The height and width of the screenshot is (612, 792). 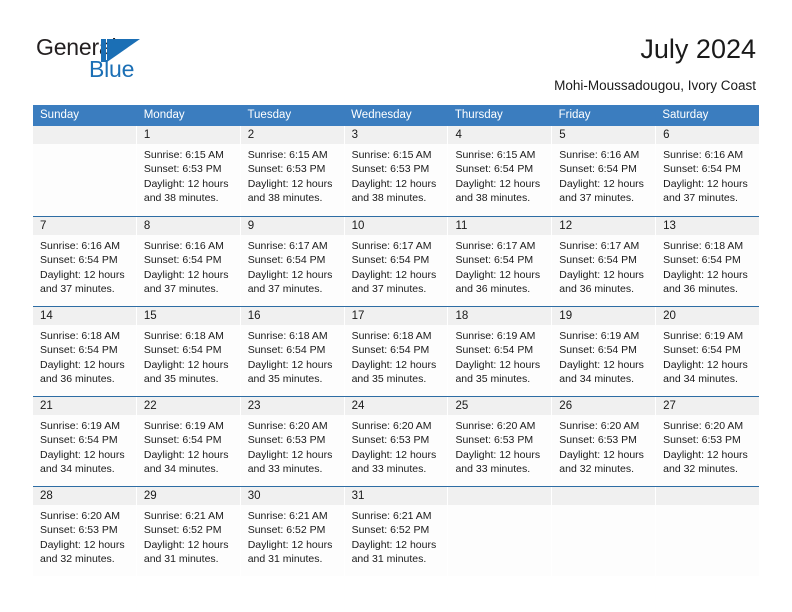 I want to click on daylight-text: and 32 minutes., so click(x=700, y=469).